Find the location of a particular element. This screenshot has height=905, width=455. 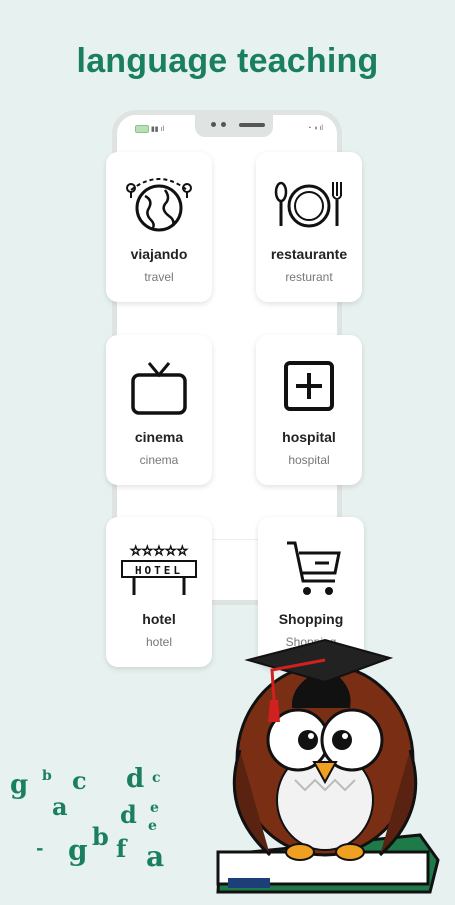

card-subtitle: hotel is located at coordinates (159, 642).